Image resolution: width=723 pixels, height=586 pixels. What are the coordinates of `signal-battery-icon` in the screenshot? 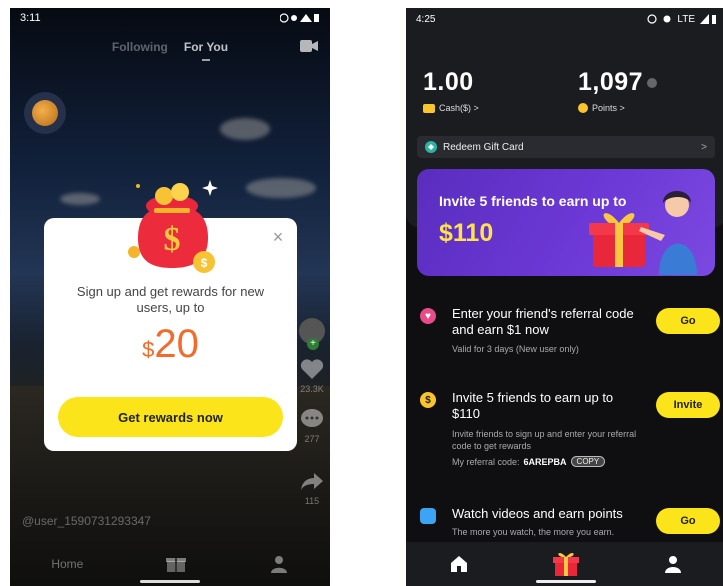 It's located at (708, 19).